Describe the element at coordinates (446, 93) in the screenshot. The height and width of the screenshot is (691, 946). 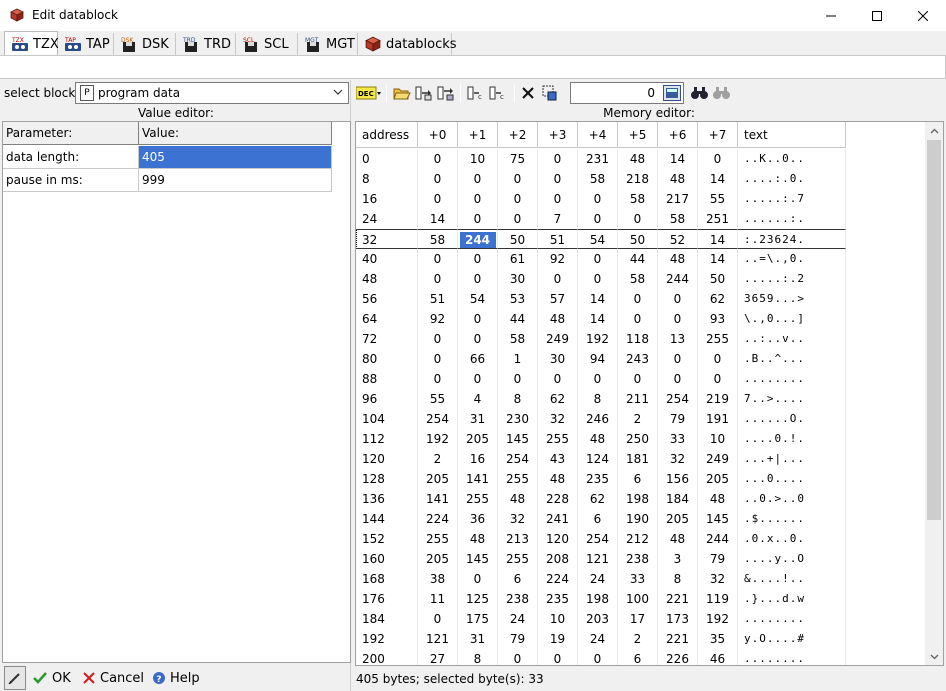
I see `append-bytes-button` at that location.